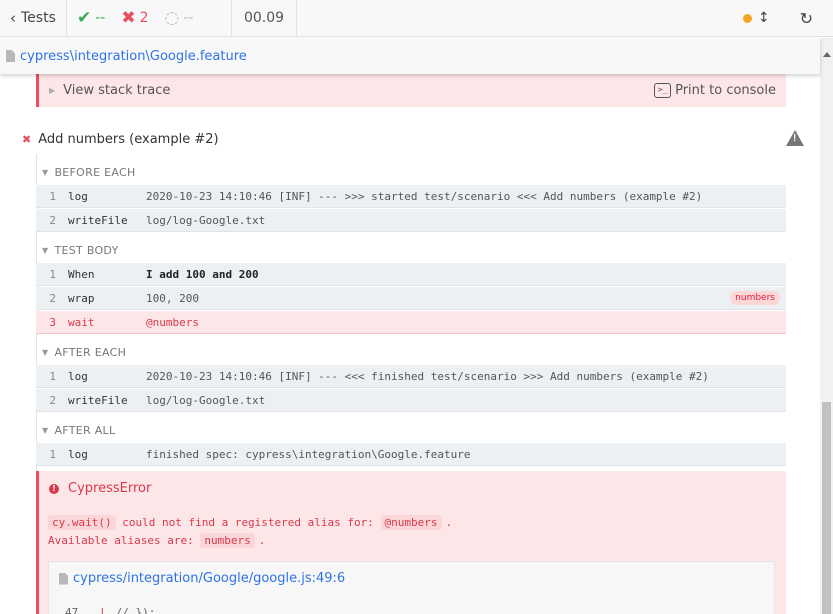  What do you see at coordinates (81, 322) in the screenshot?
I see `command-name: wait` at bounding box center [81, 322].